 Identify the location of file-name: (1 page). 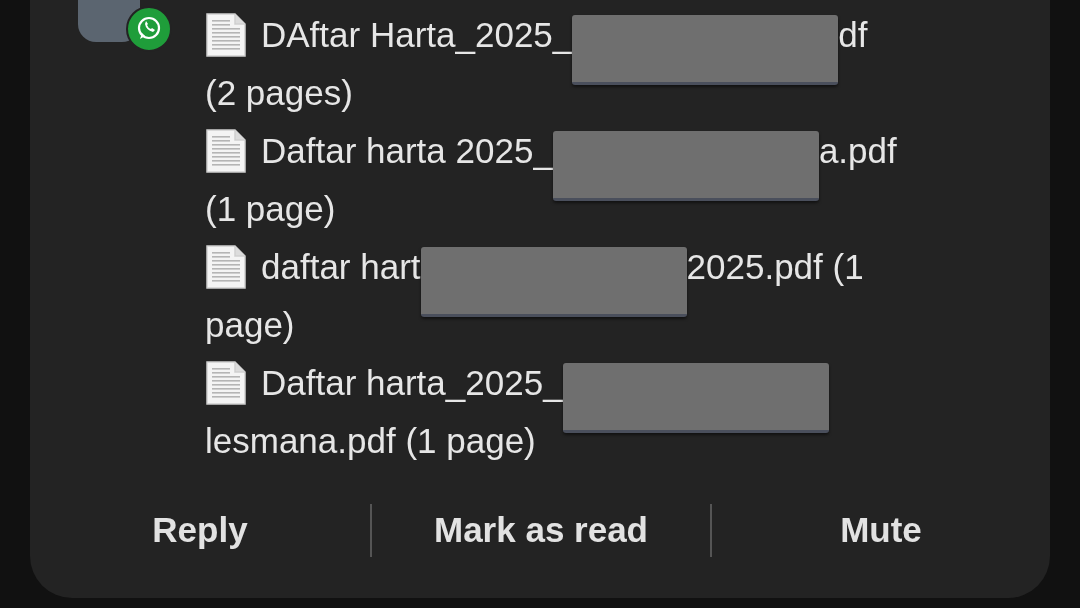
(270, 209).